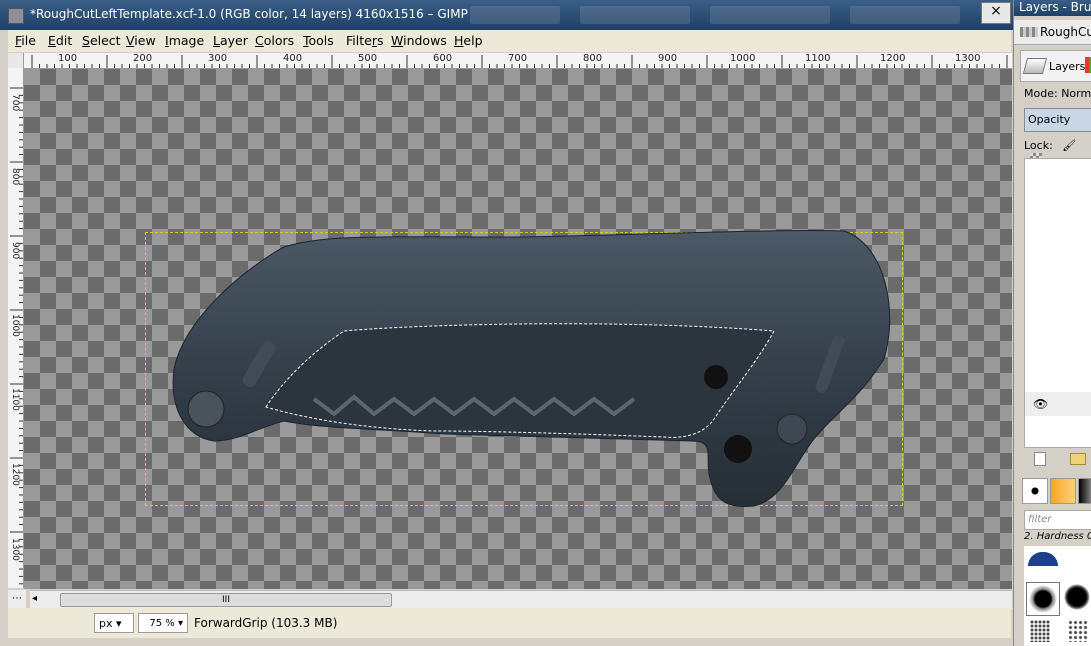 The height and width of the screenshot is (646, 1091). I want to click on brush-preview-selected, so click(1043, 599).